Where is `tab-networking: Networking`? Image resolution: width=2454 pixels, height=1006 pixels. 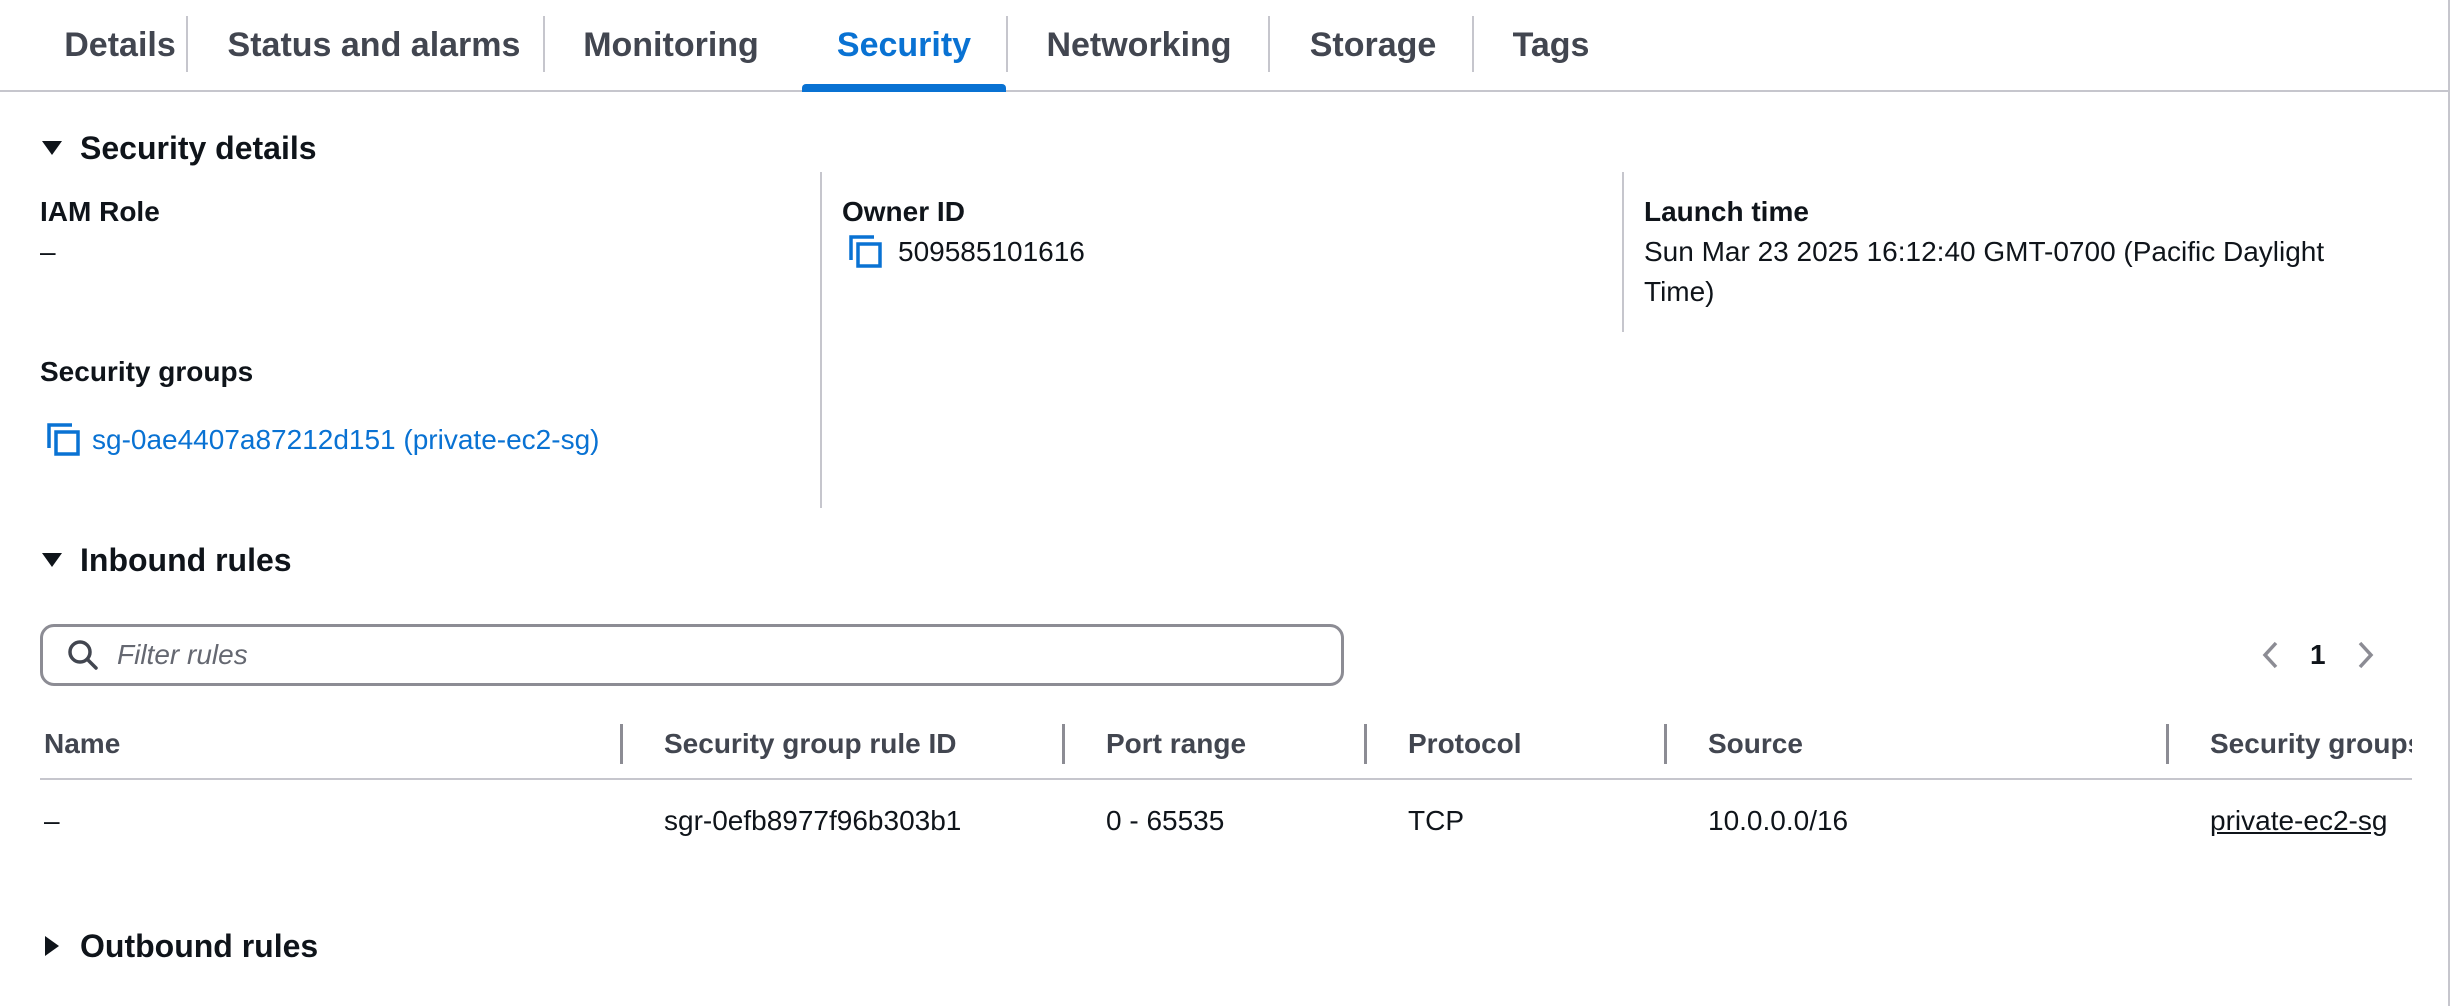
tab-networking: Networking is located at coordinates (1139, 45).